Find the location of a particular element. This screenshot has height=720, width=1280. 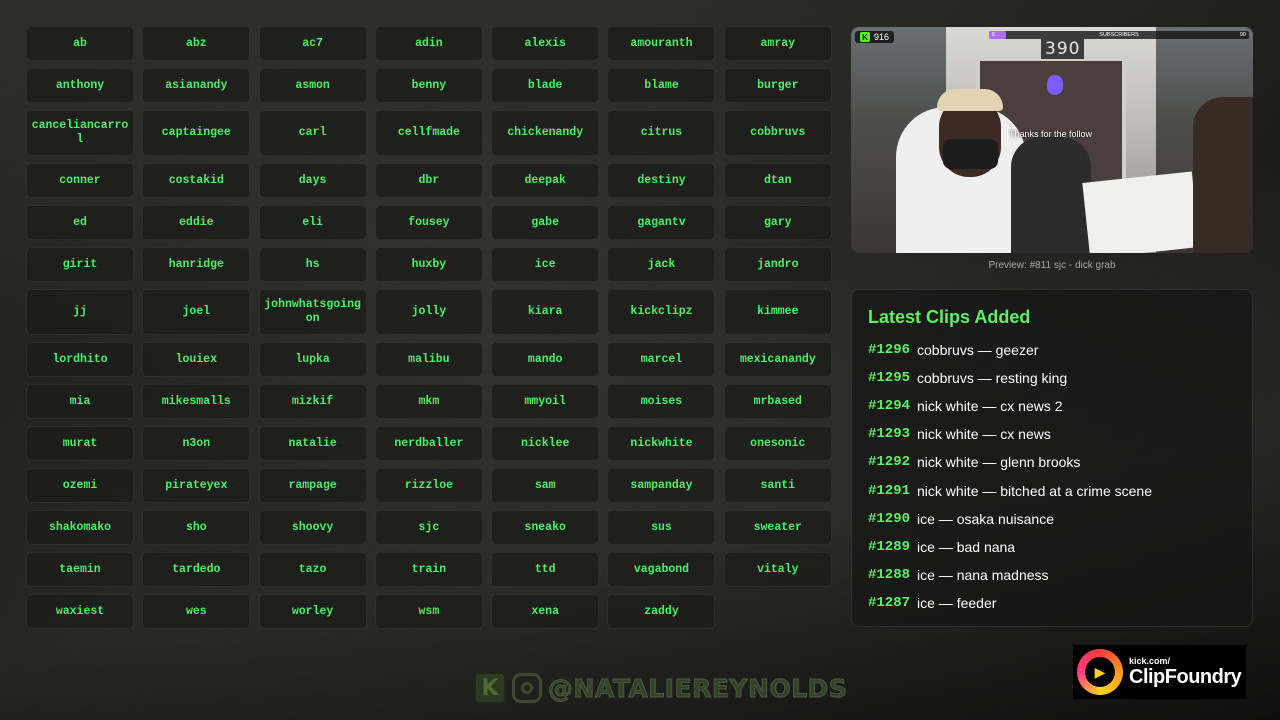

streamer-button-dbr: dbr is located at coordinates (428, 180).